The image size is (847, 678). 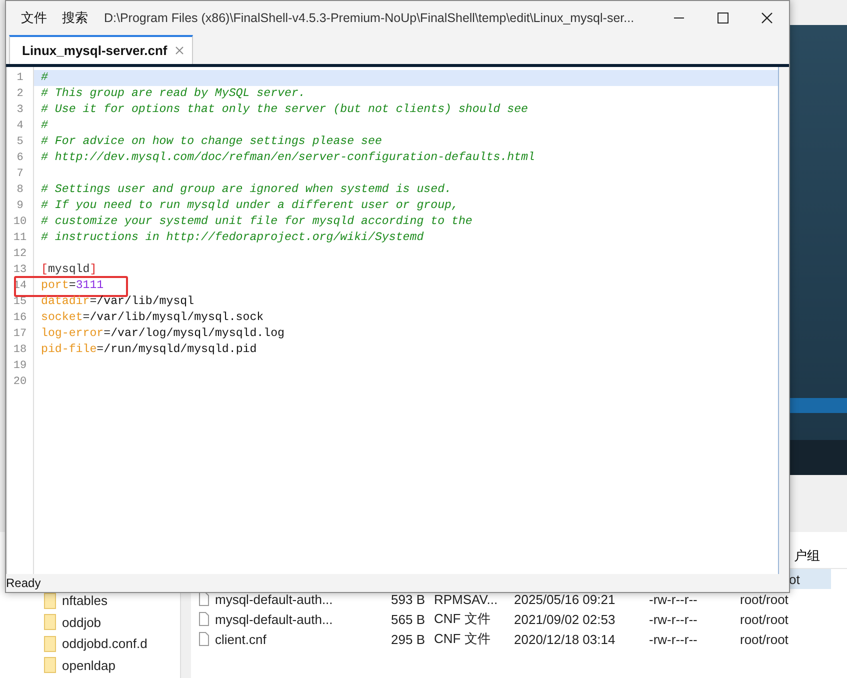 I want to click on file-date: 2025/05/16 09:21, so click(x=565, y=599).